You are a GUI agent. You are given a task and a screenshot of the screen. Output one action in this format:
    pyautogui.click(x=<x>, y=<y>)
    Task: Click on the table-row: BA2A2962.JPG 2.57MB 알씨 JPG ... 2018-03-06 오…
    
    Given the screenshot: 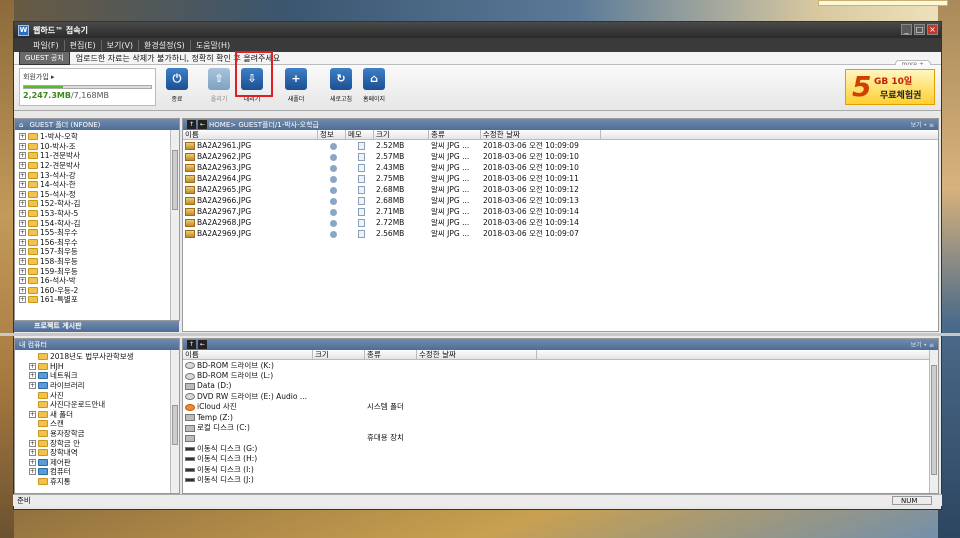 What is the action you would take?
    pyautogui.click(x=560, y=156)
    